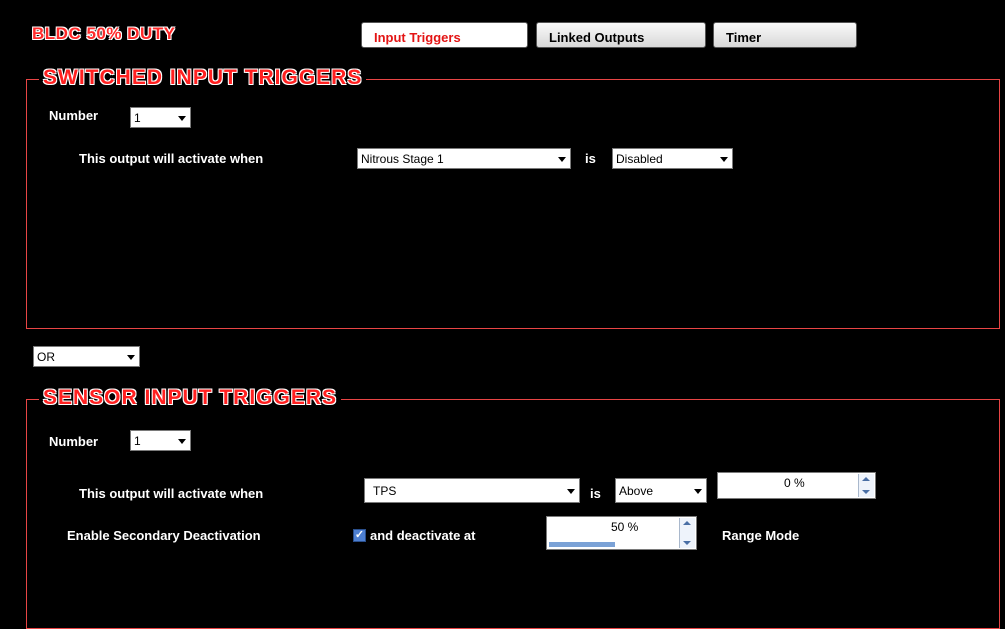  I want to click on secondary-deactivation-label: Enable Secondary Deactivation, so click(164, 535).